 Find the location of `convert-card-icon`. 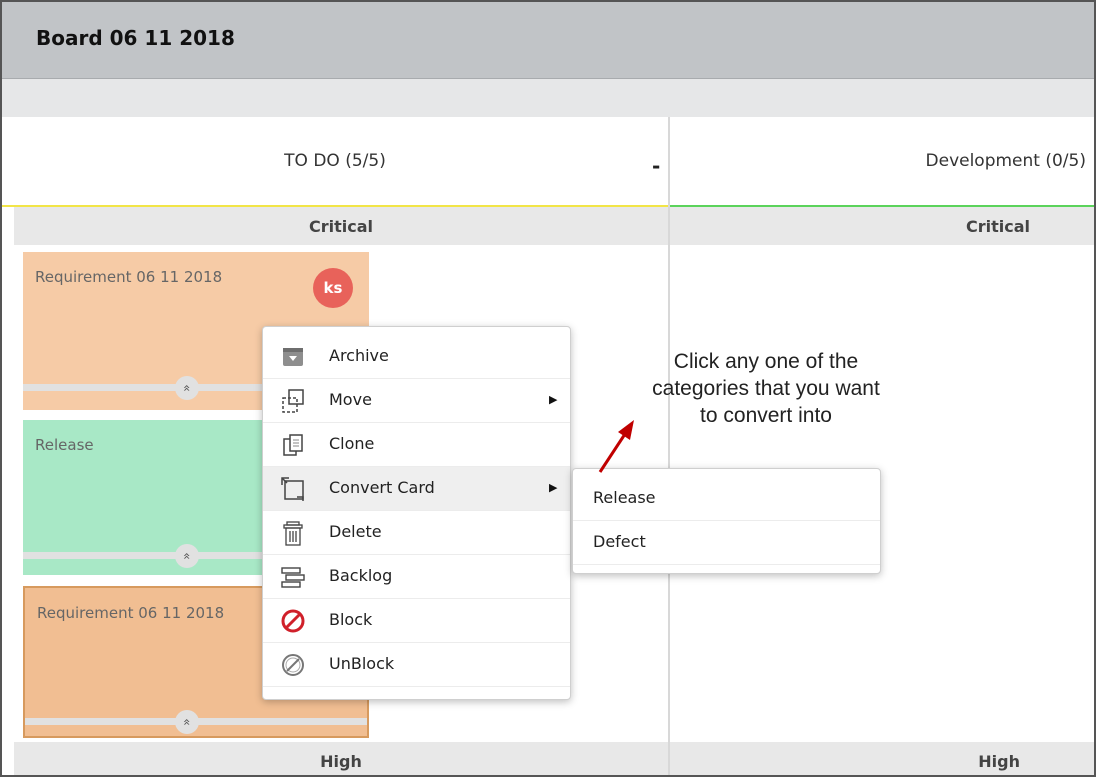

convert-card-icon is located at coordinates (292, 489).